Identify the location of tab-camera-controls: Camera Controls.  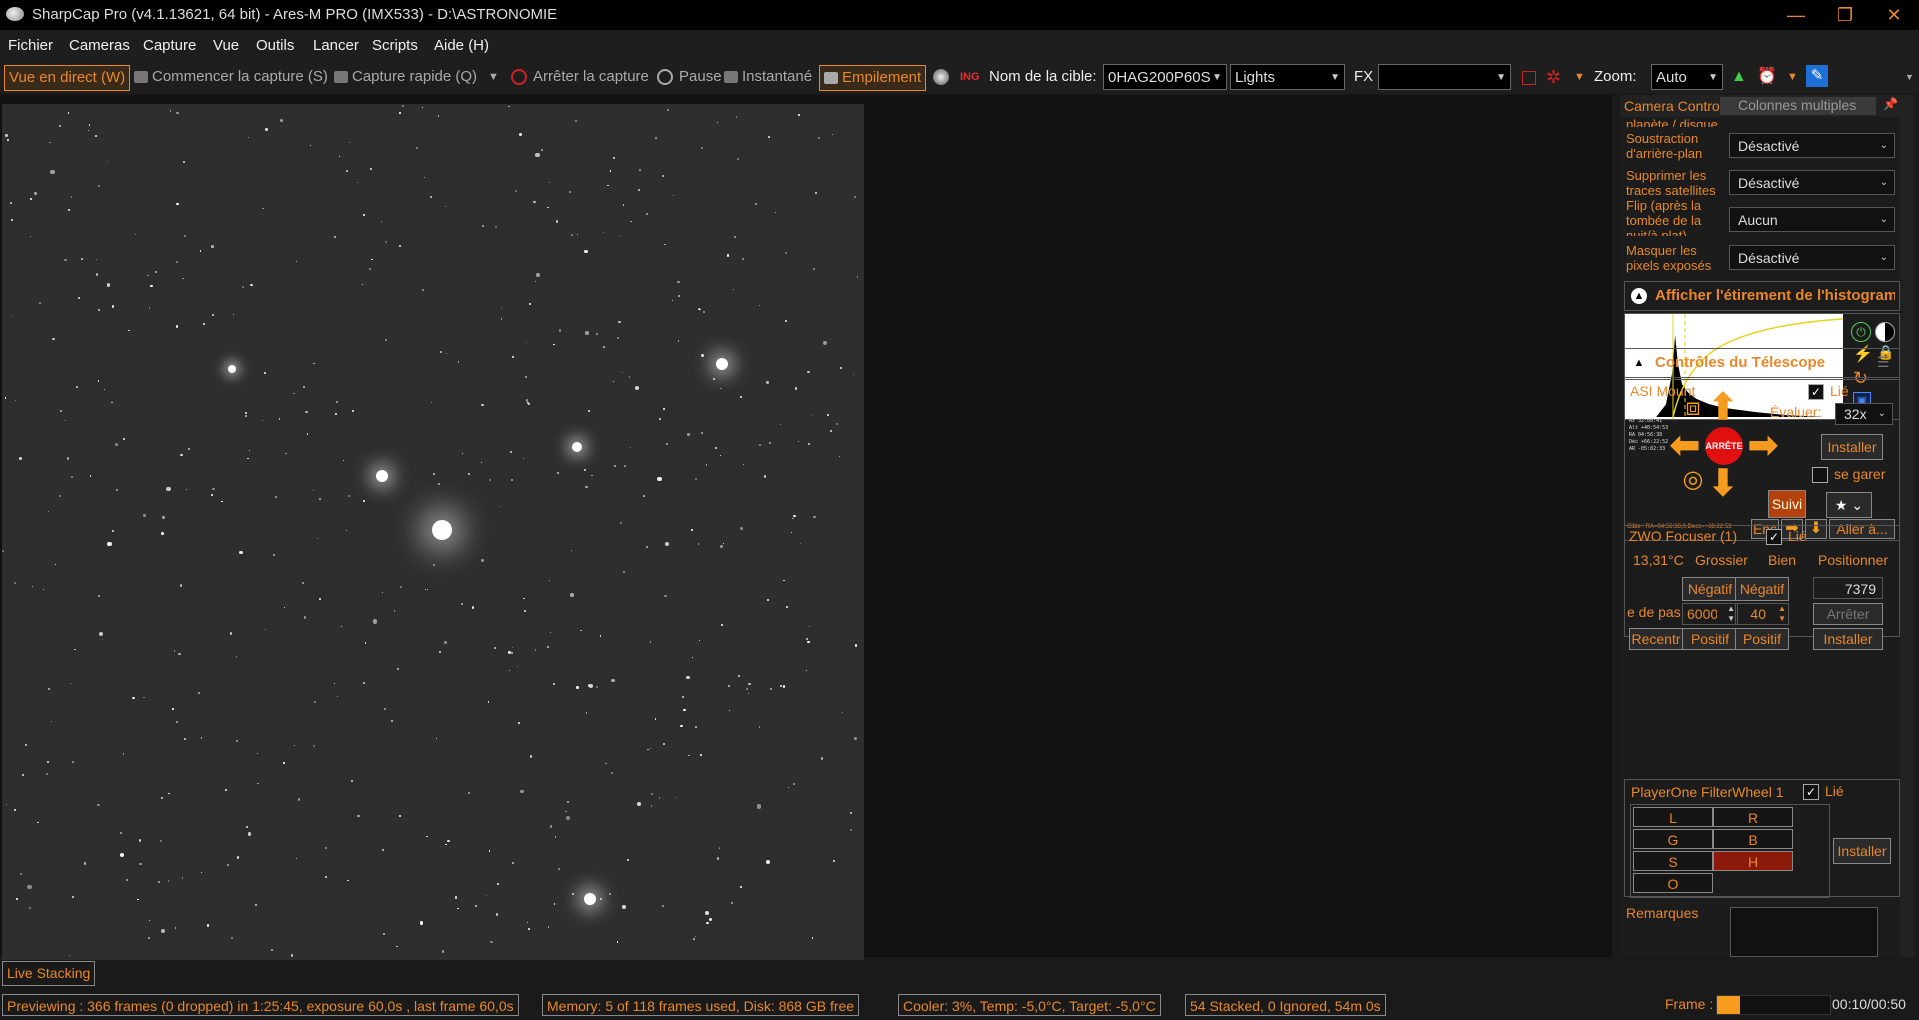
(1677, 106).